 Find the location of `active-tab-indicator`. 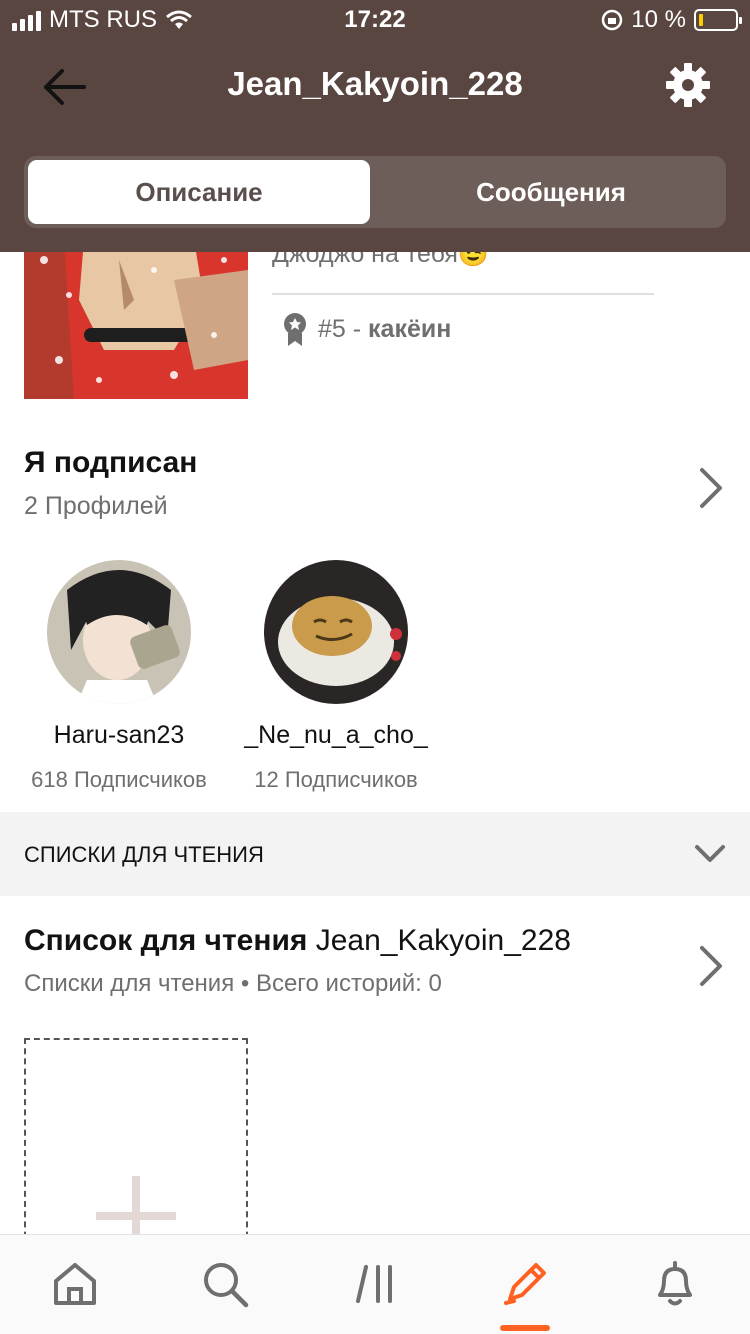

active-tab-indicator is located at coordinates (525, 1328).